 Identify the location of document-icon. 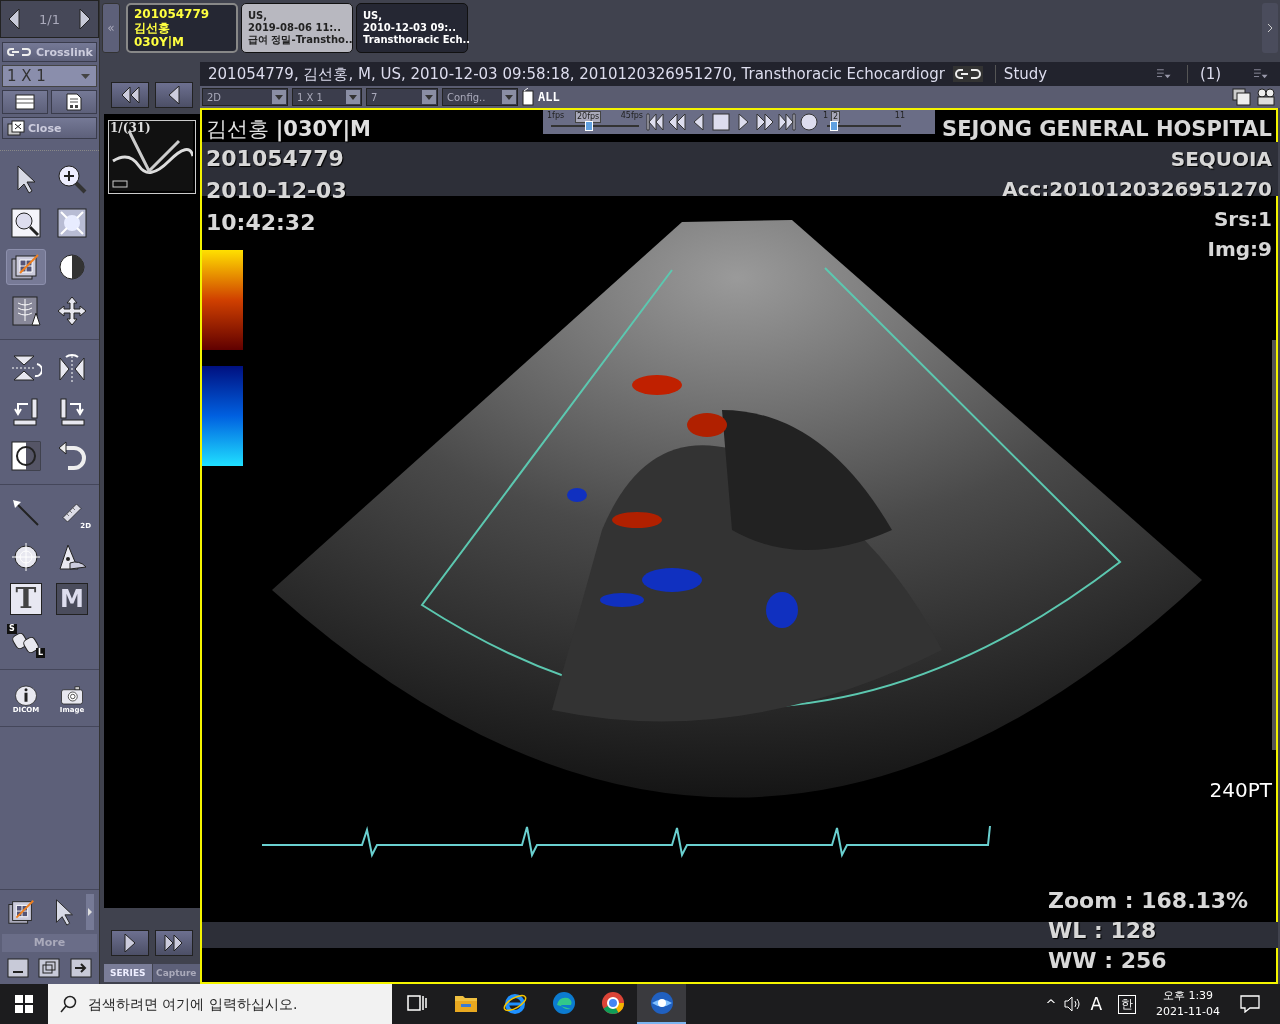
(74, 102).